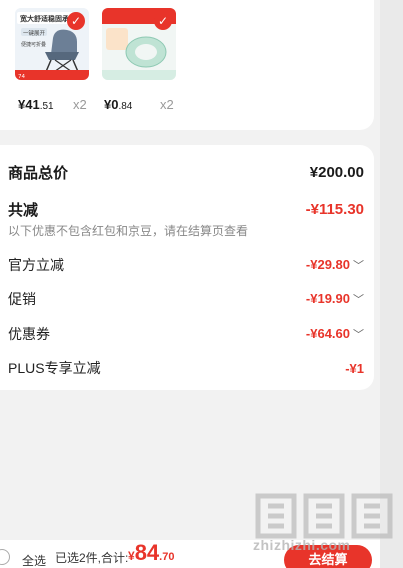  Describe the element at coordinates (328, 556) in the screenshot. I see `checkout-button: 去结算` at that location.